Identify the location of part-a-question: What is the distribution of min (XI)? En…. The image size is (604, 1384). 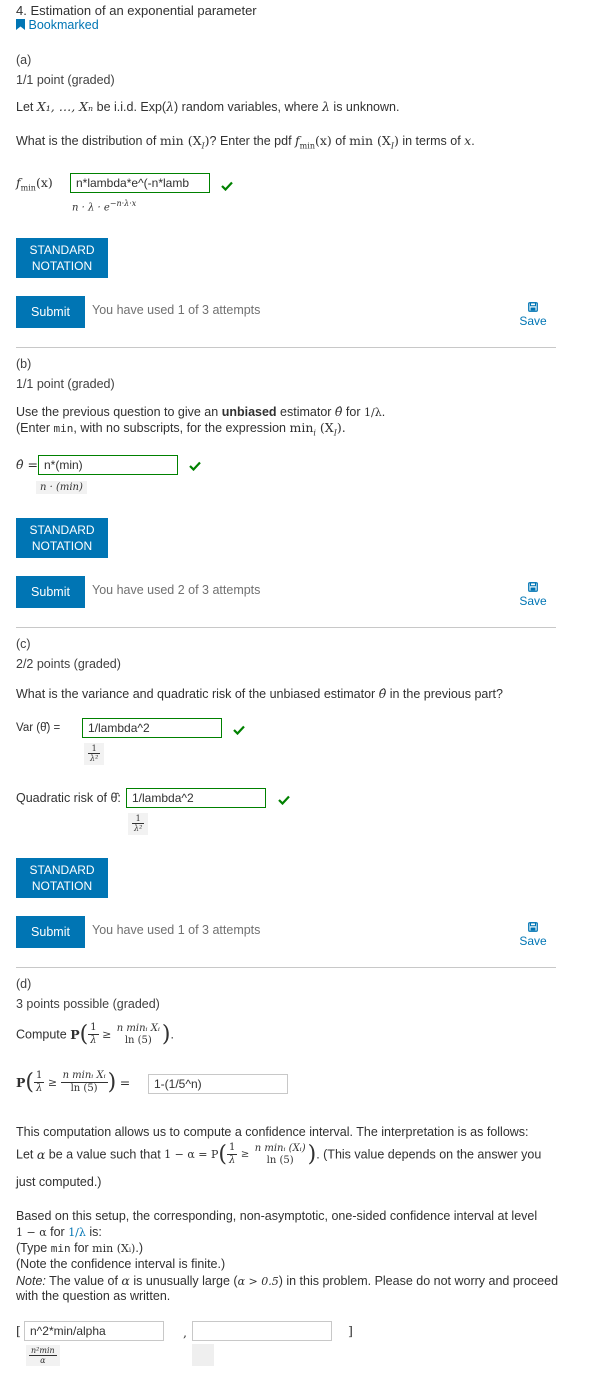
(245, 142).